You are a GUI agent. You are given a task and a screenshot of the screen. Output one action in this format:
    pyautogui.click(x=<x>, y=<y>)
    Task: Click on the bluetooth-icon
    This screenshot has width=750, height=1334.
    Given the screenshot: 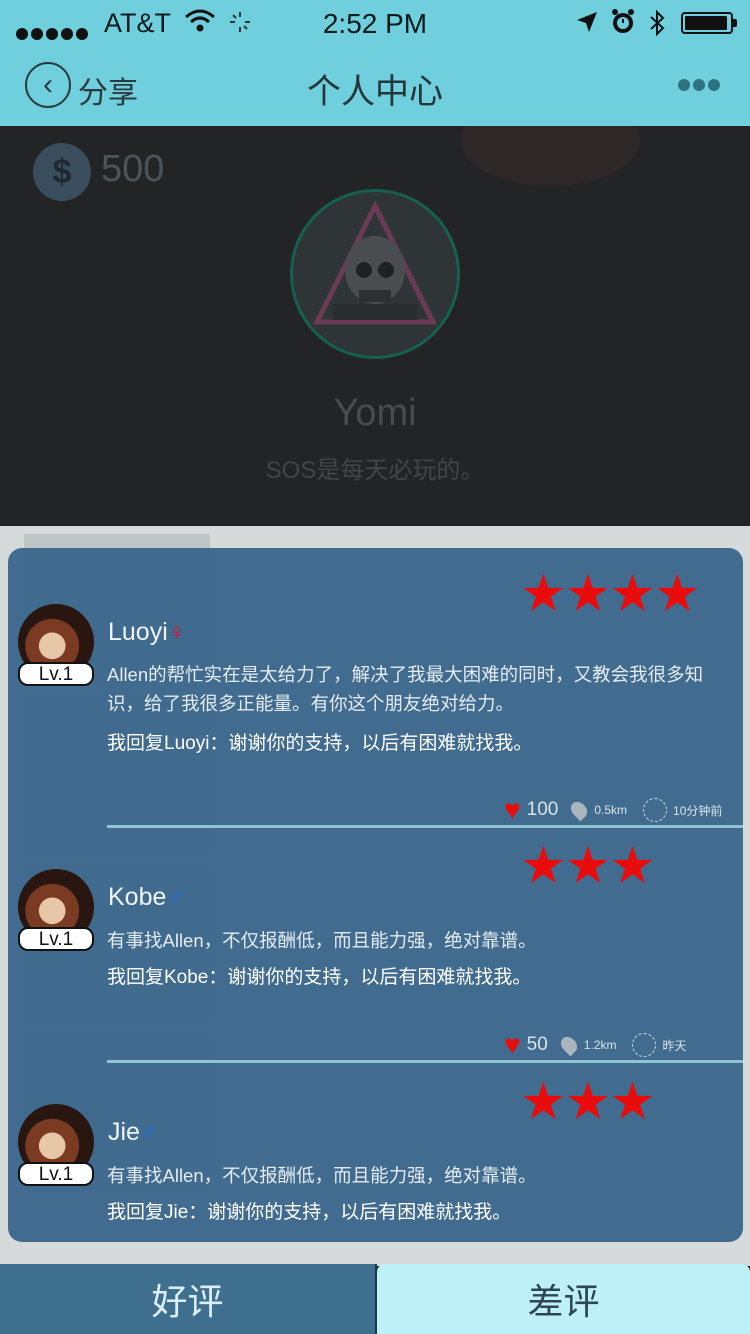 What is the action you would take?
    pyautogui.click(x=657, y=26)
    